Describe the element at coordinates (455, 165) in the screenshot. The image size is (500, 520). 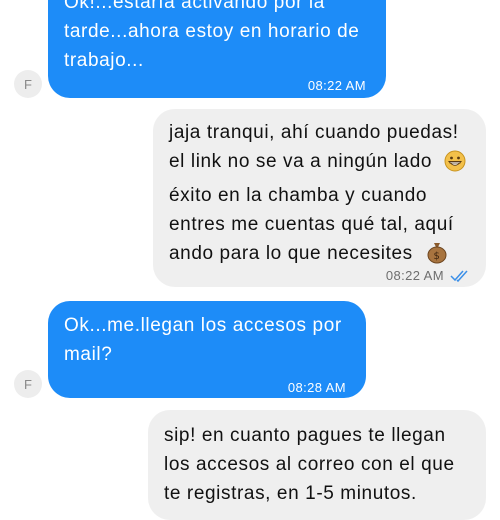
I see `grinning-face-emoji` at that location.